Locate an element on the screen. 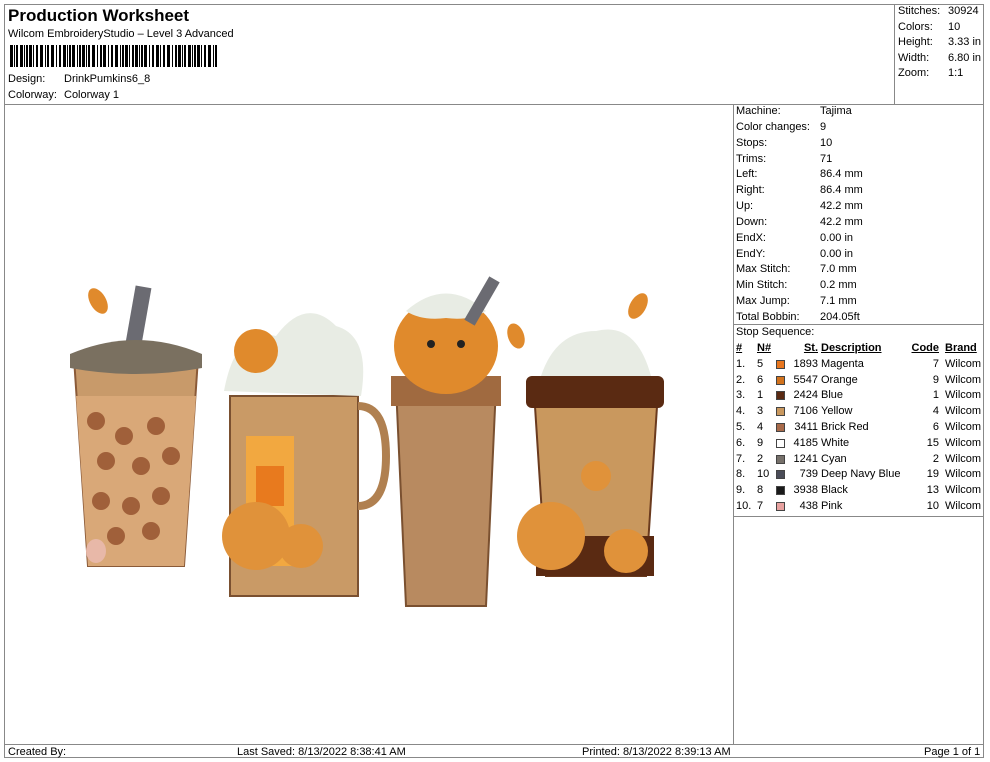 Image resolution: width=990 pixels, height=762 pixels. machine-info-label: Stops: is located at coordinates (752, 142).